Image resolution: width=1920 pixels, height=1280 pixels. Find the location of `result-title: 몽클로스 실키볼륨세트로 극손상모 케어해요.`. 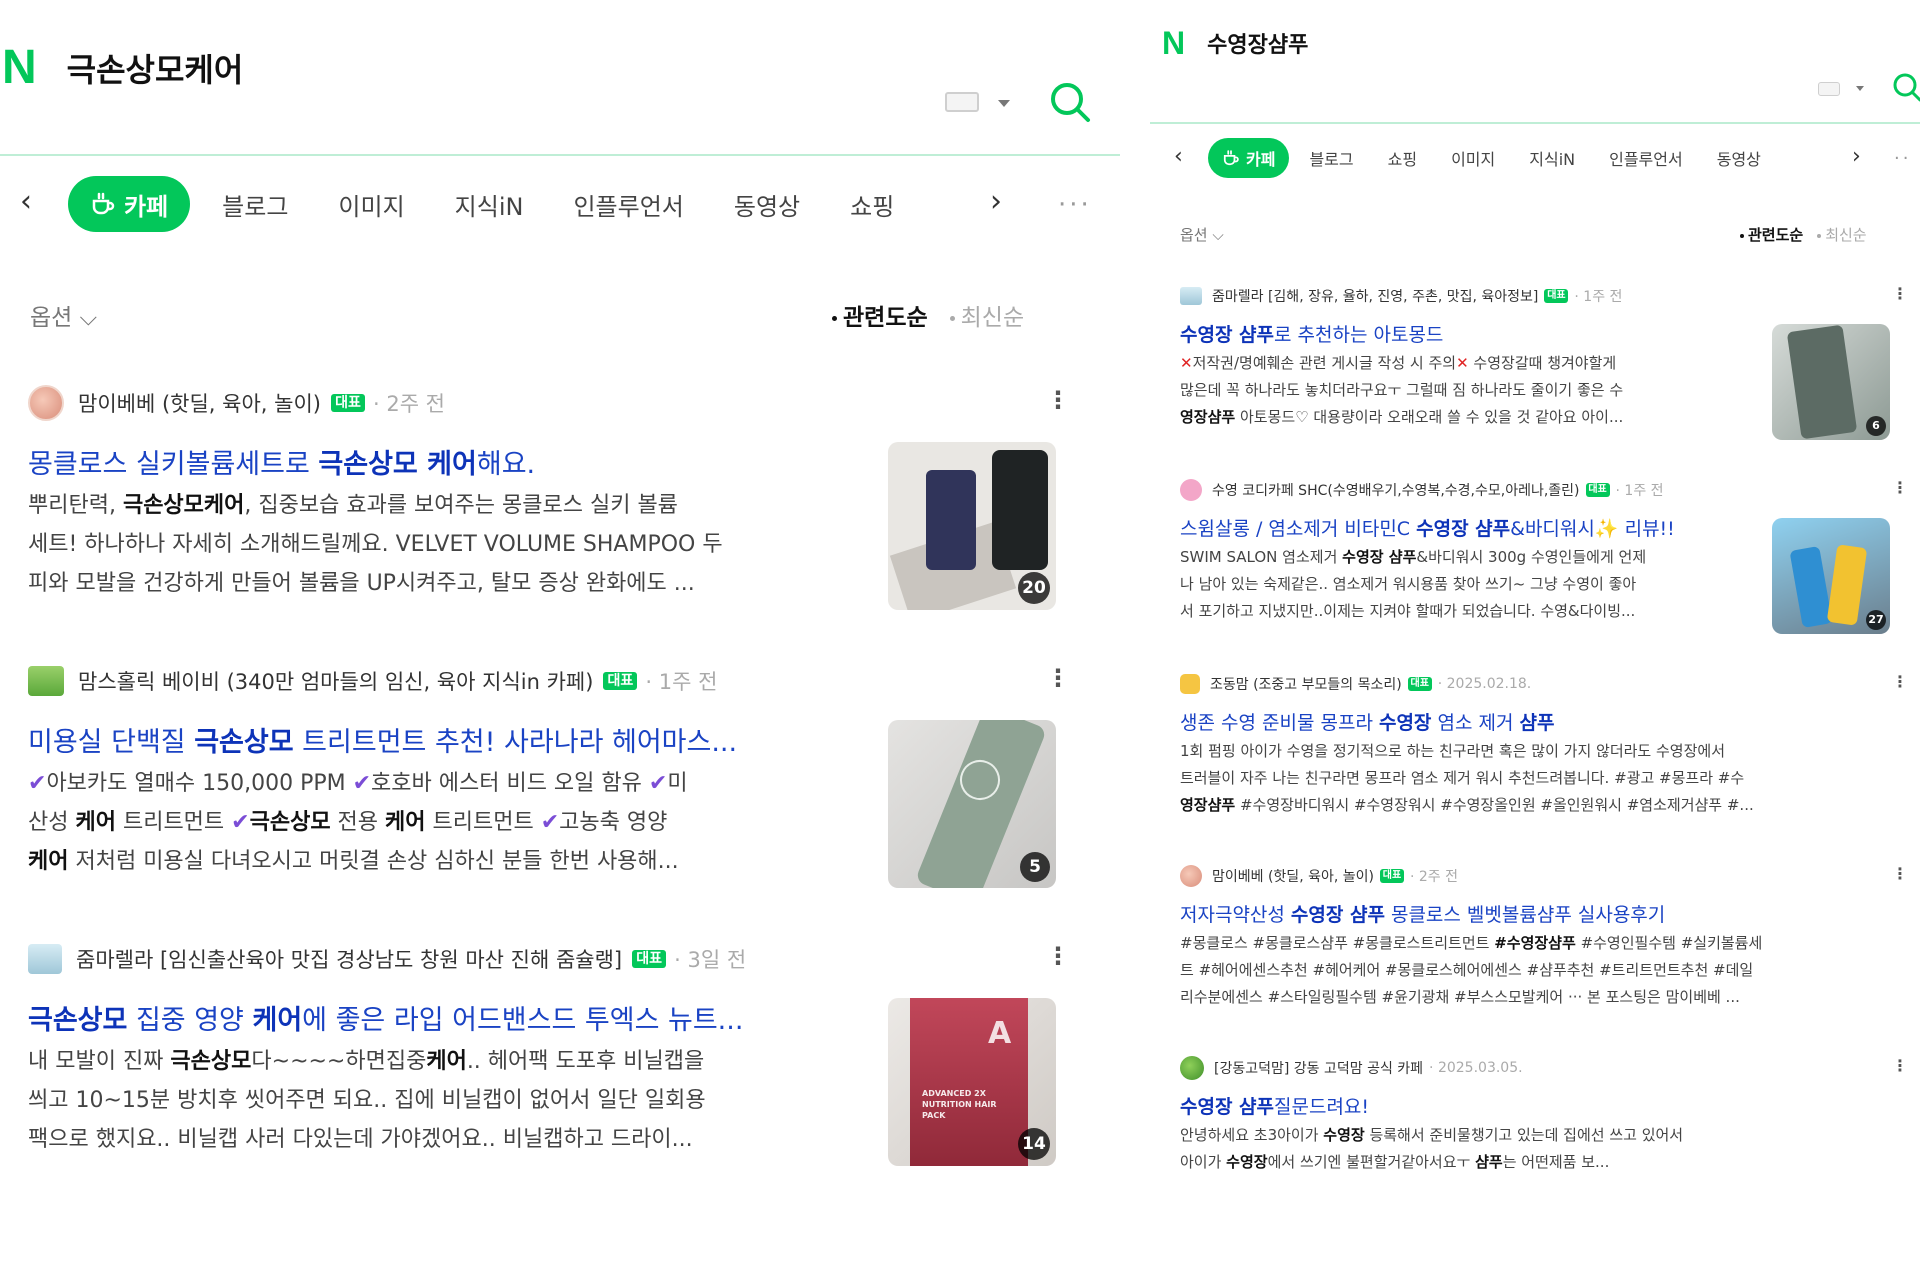

result-title: 몽클로스 실키볼륨세트로 극손상모 케어해요. is located at coordinates (448, 461).